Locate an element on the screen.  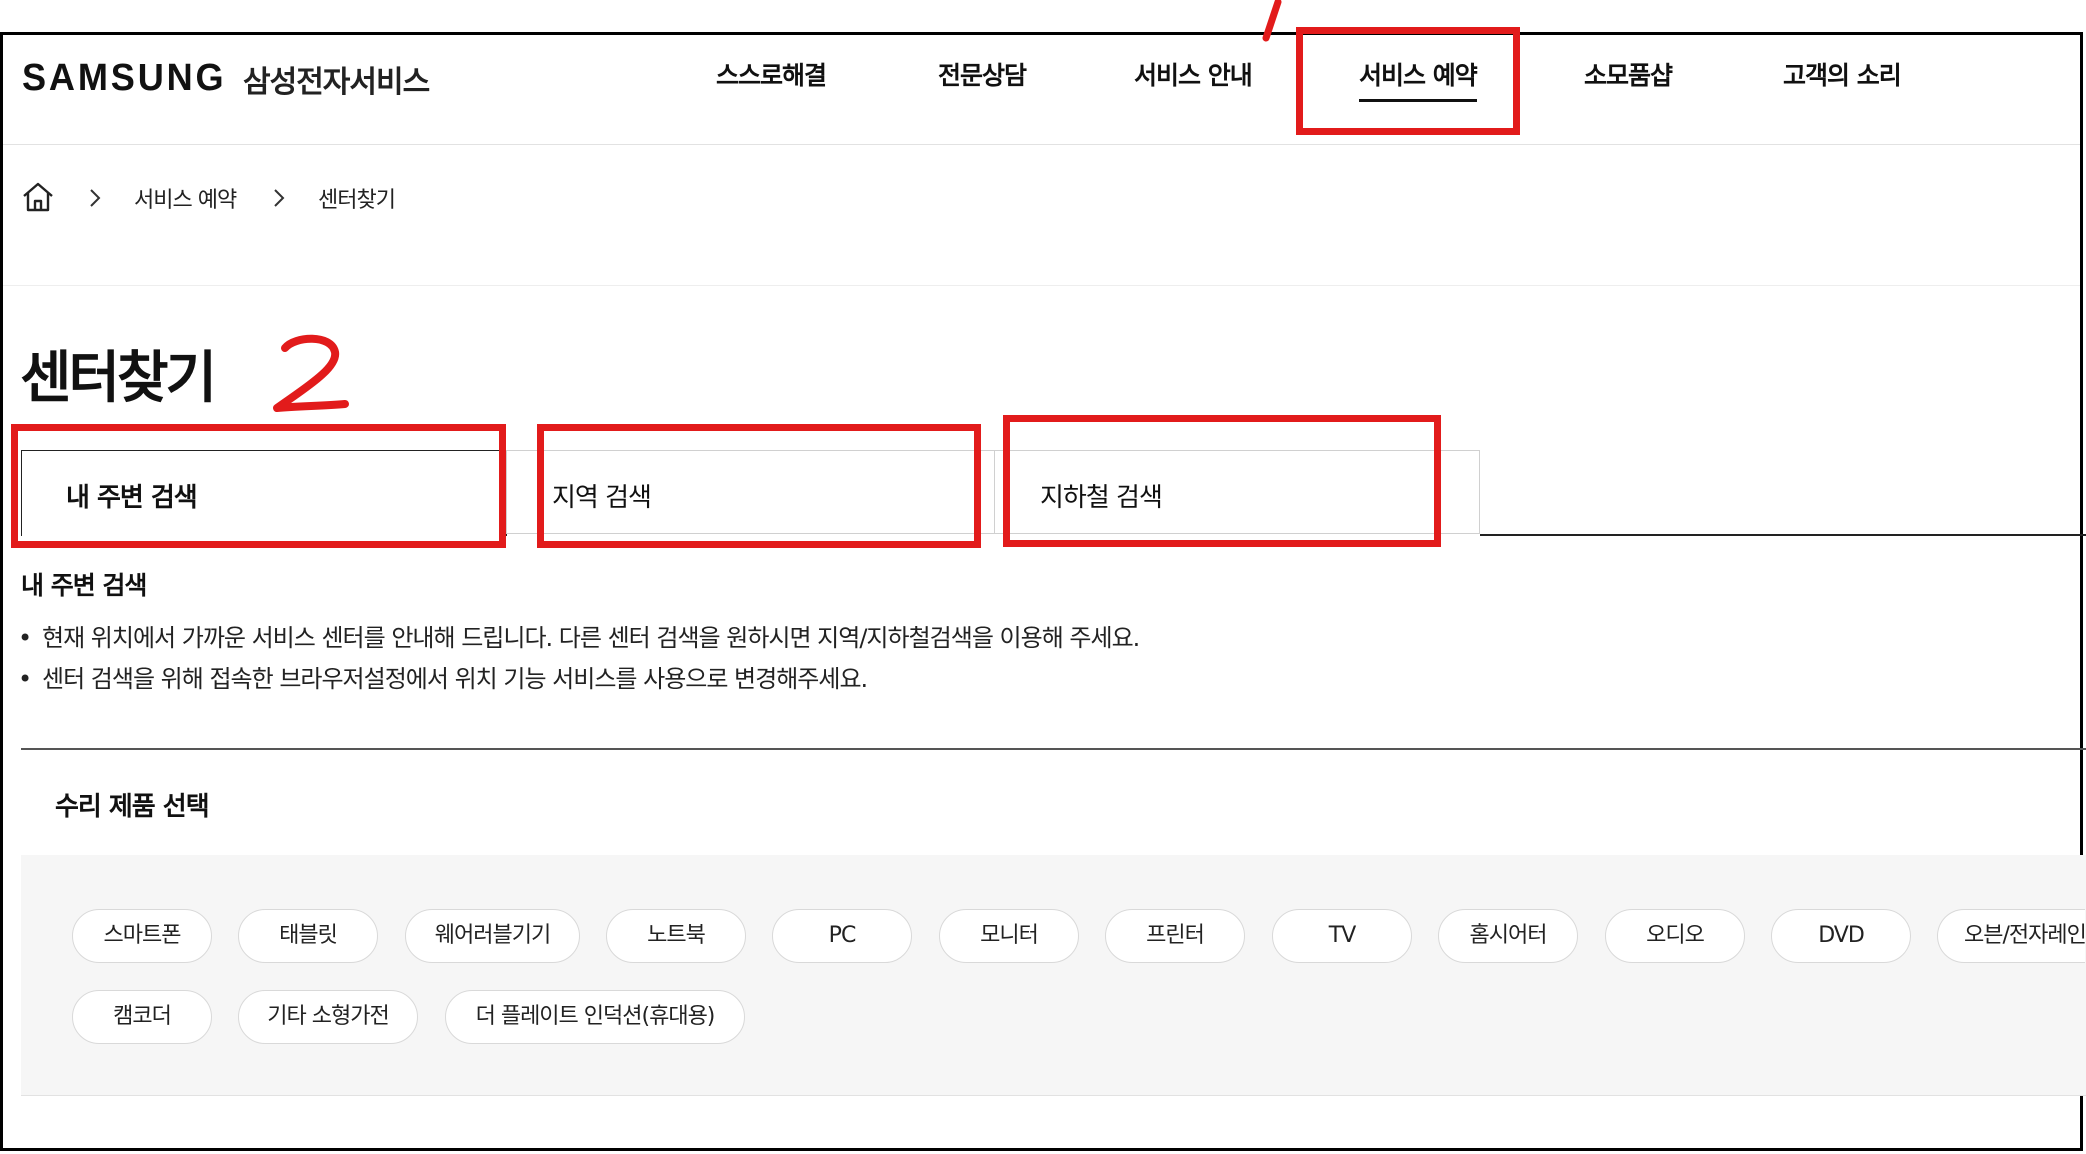
product-chip-tv: TV is located at coordinates (1342, 936).